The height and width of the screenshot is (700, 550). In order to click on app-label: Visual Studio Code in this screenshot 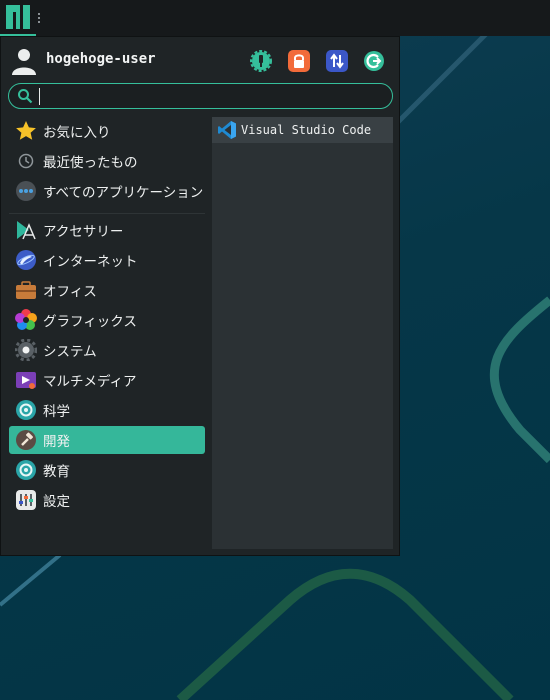, I will do `click(306, 130)`.